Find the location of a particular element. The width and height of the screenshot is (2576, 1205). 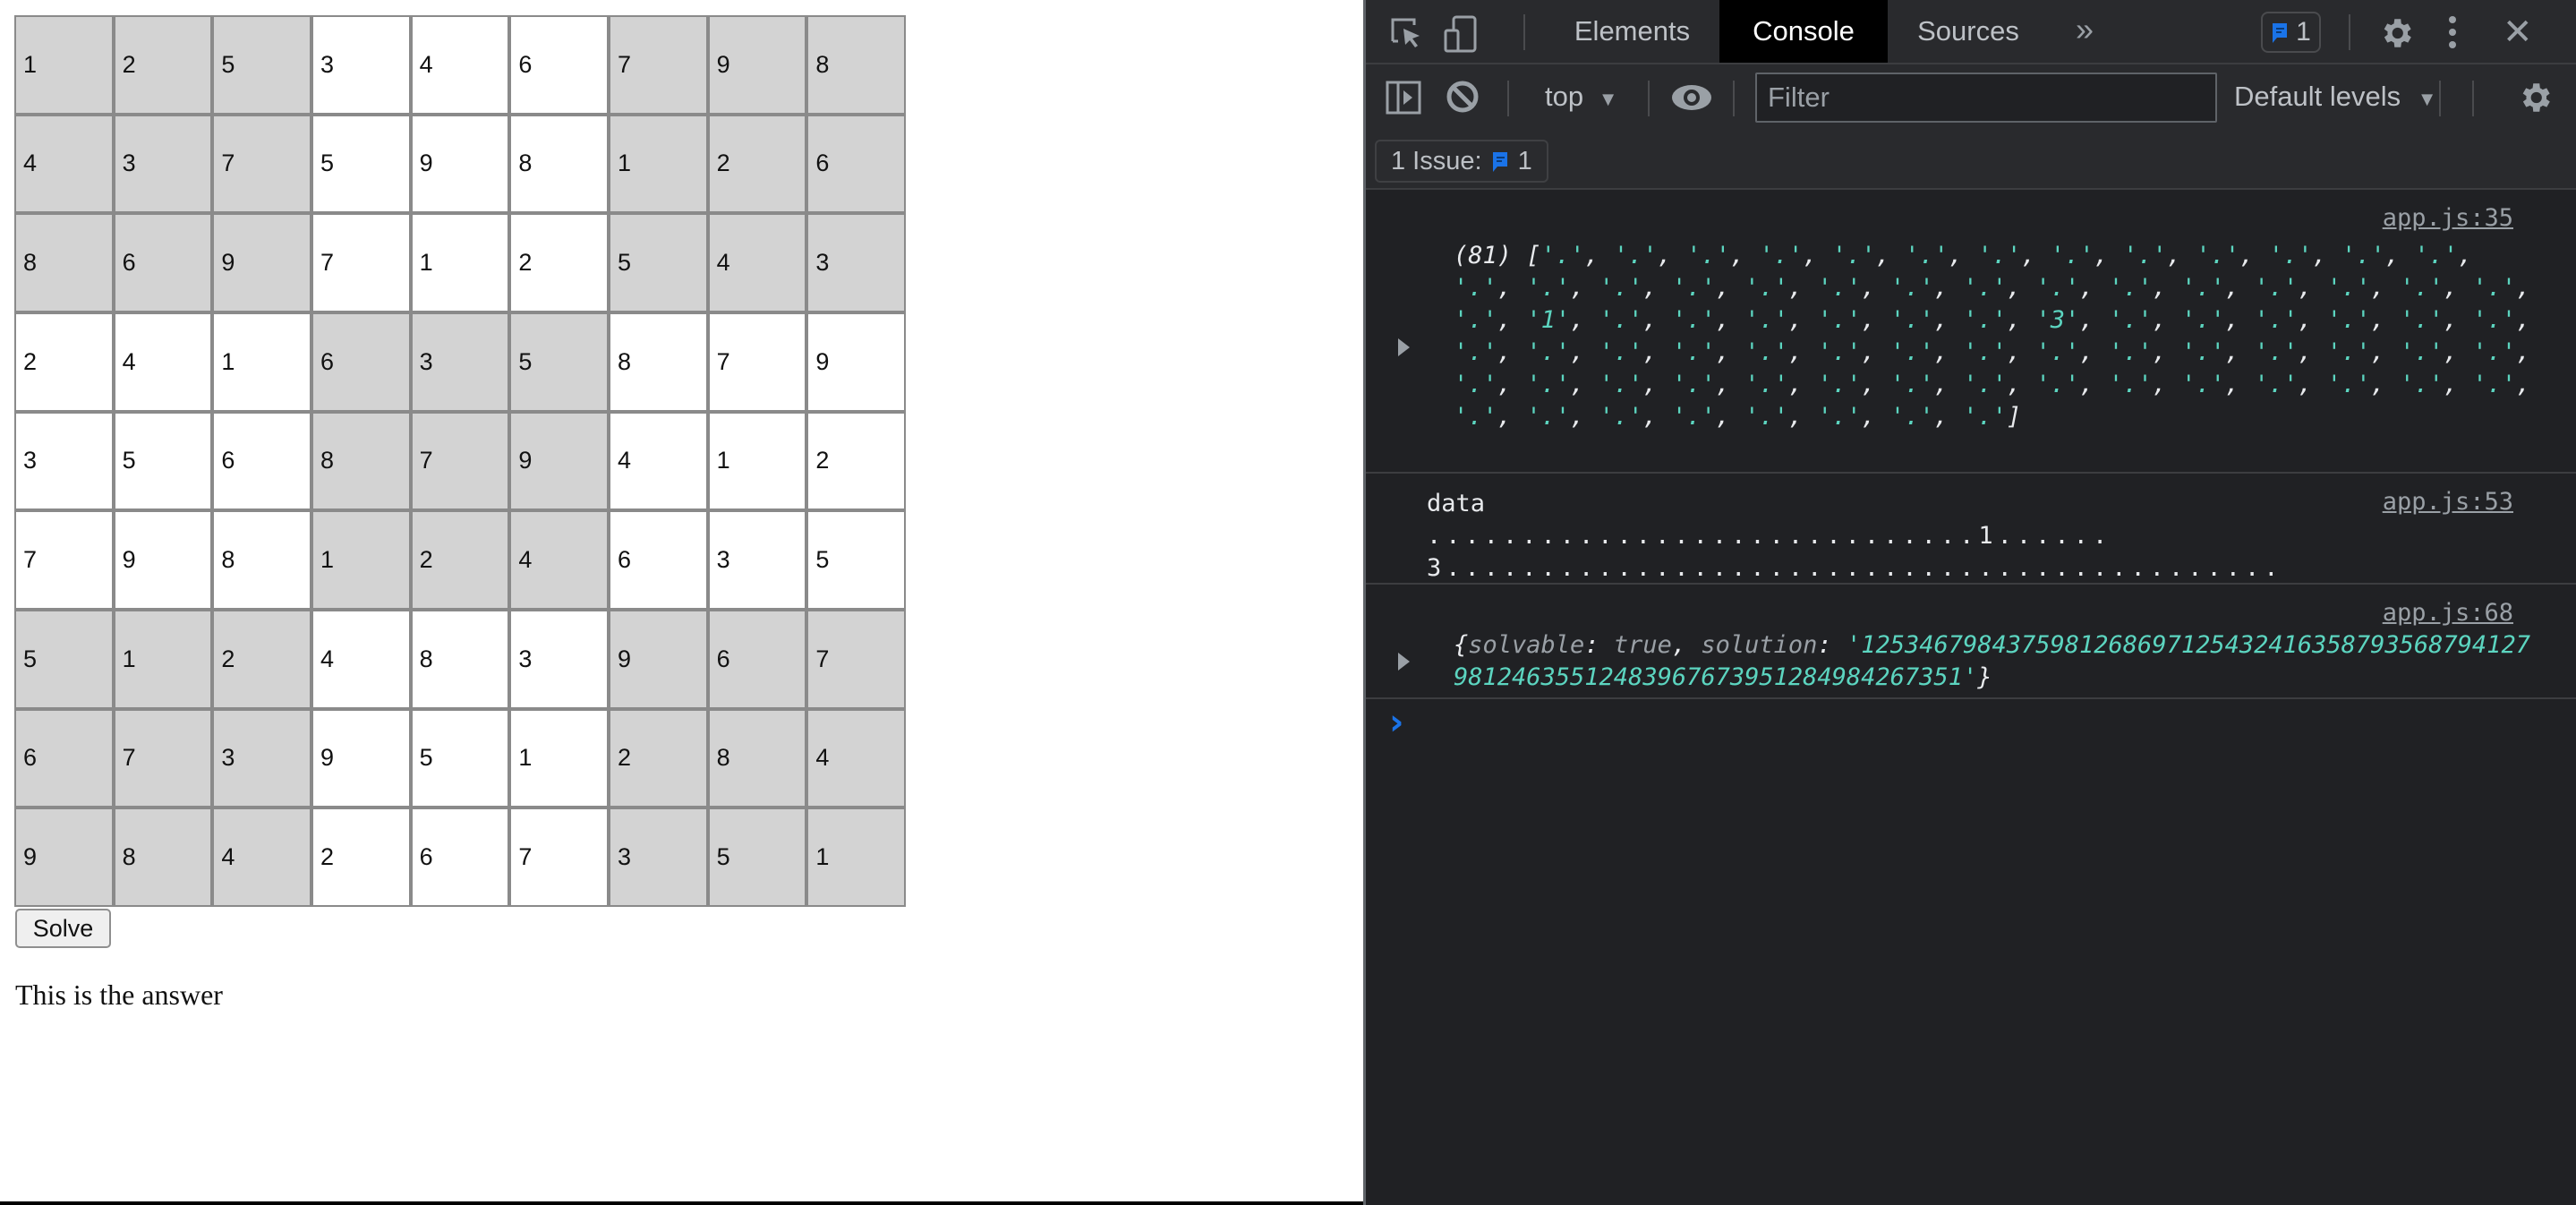

clear-console-icon is located at coordinates (1462, 99).